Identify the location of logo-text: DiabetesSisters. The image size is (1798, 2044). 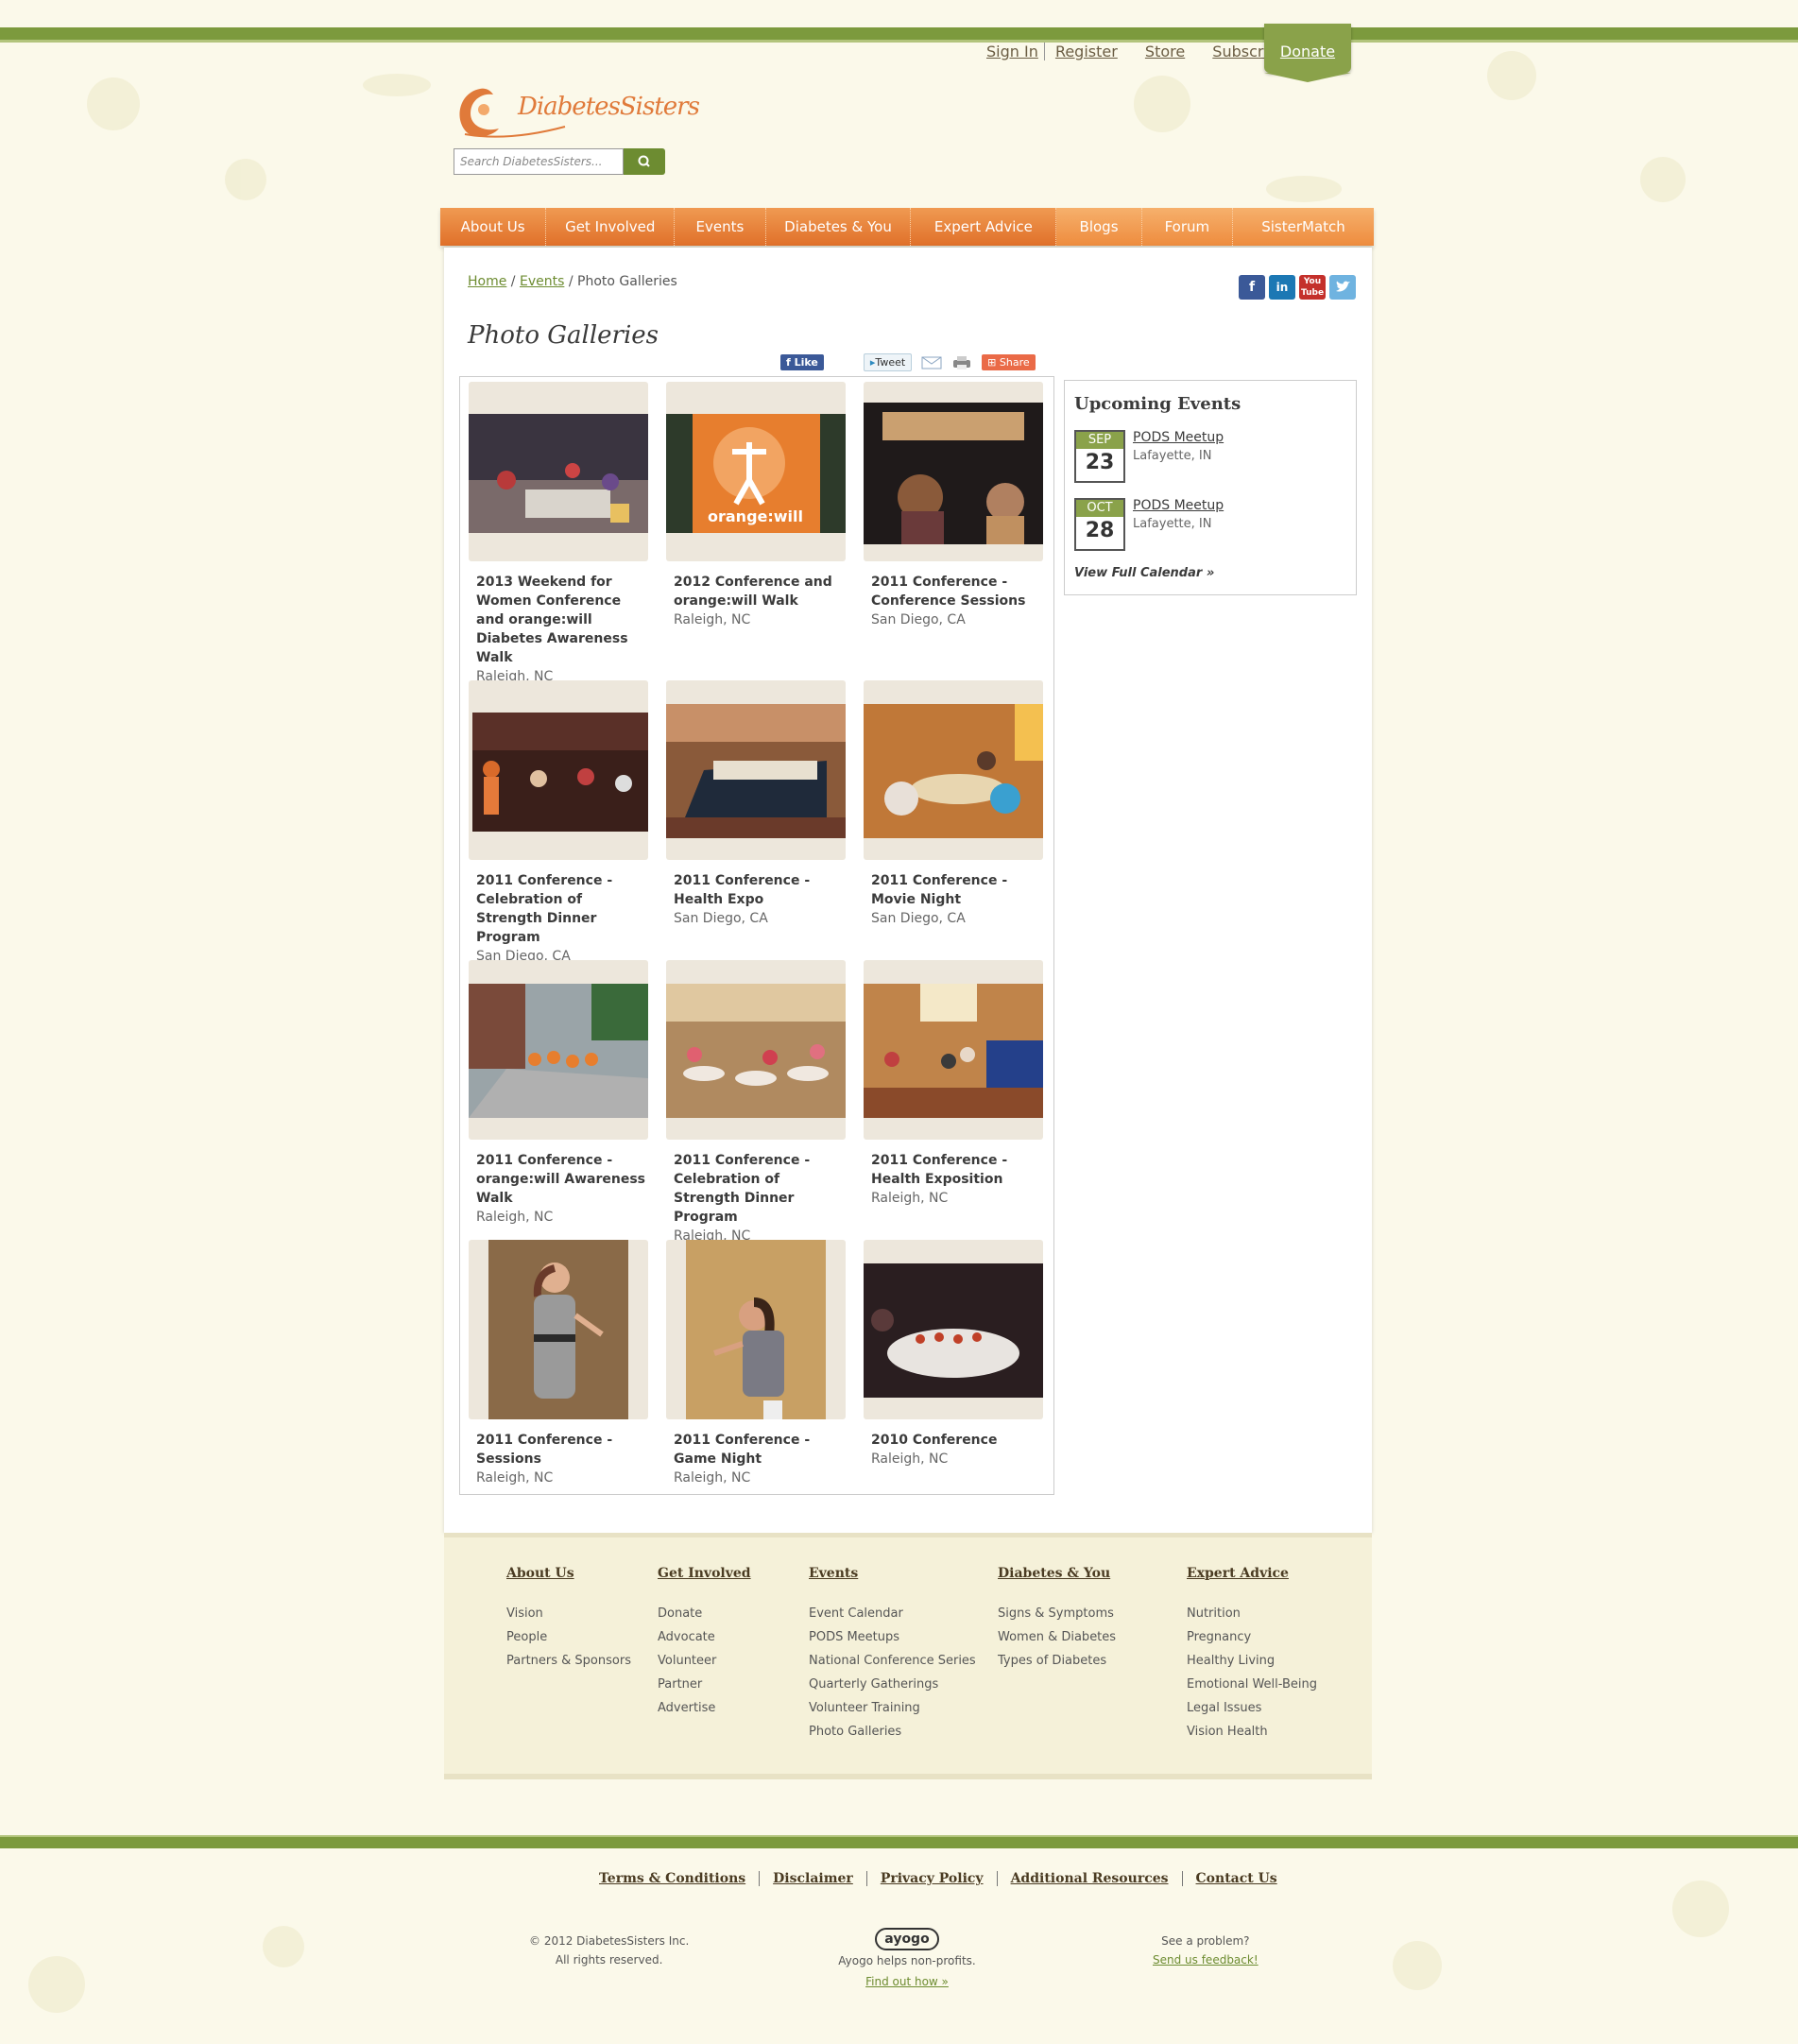
(609, 107).